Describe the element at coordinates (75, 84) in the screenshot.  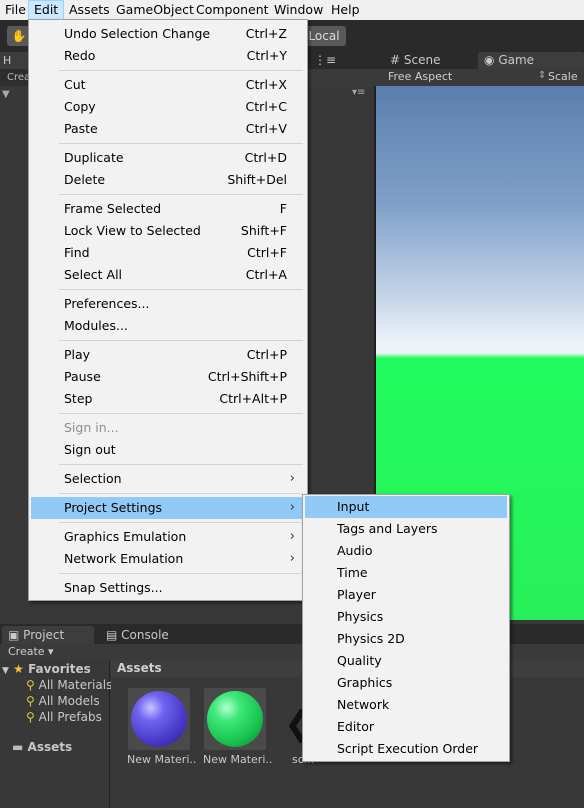
I see `menu-item-label: Cut` at that location.